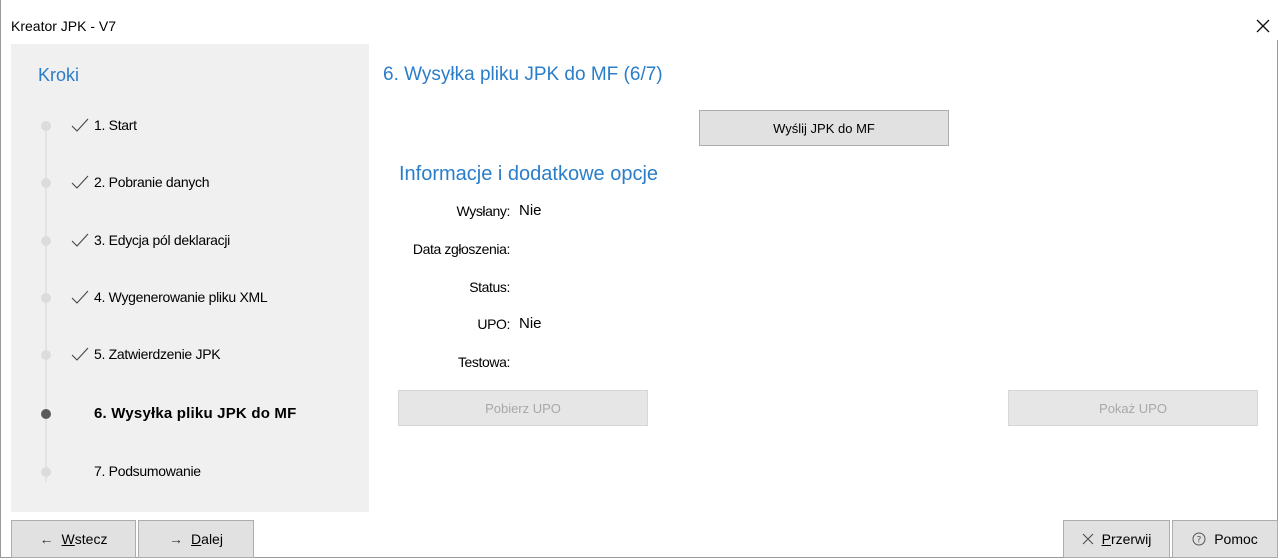 This screenshot has height=560, width=1280. What do you see at coordinates (1133, 408) in the screenshot?
I see `show-upo-button: Pokaż UPO` at bounding box center [1133, 408].